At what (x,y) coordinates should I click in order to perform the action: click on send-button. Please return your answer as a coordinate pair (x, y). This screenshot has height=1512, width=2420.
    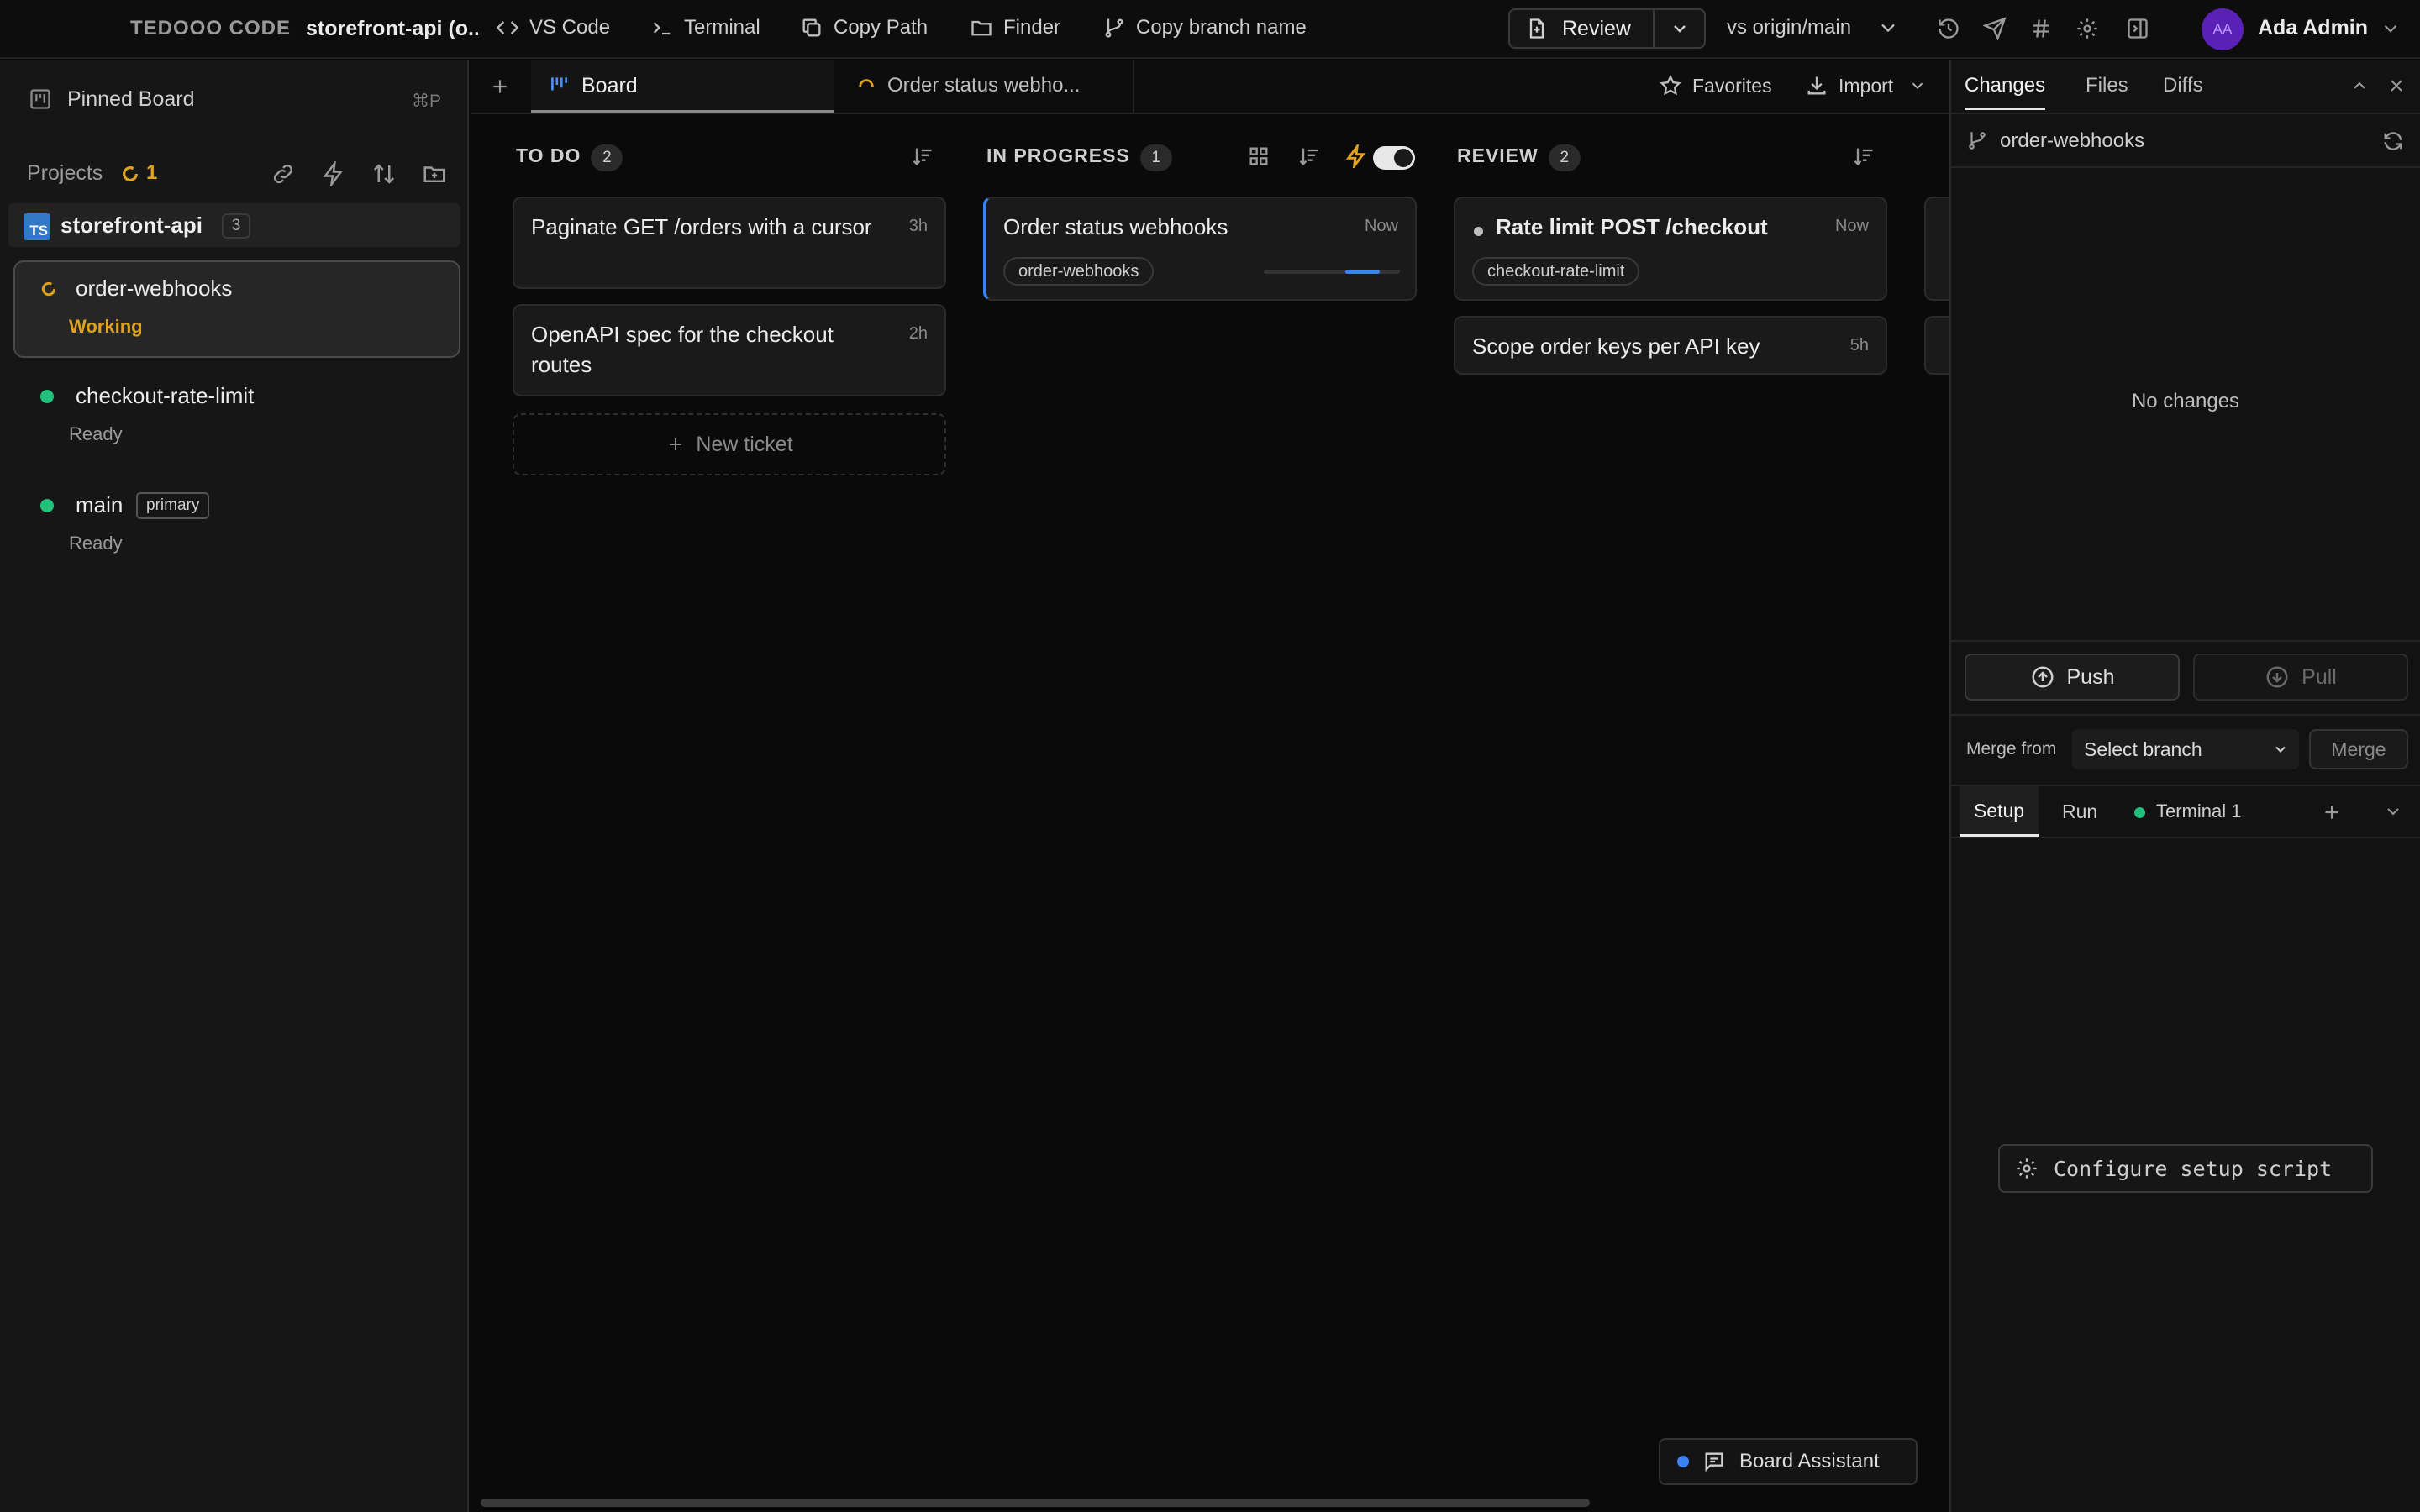
    Looking at the image, I should click on (1995, 28).